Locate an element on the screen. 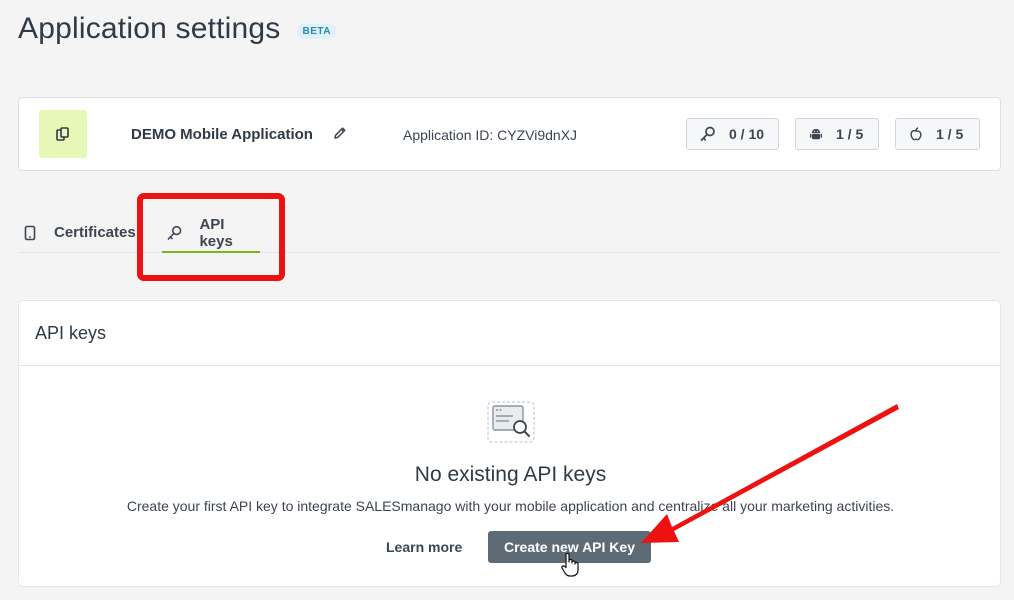 The width and height of the screenshot is (1014, 600). api-keys-count-badge: 0 / 10 is located at coordinates (732, 134).